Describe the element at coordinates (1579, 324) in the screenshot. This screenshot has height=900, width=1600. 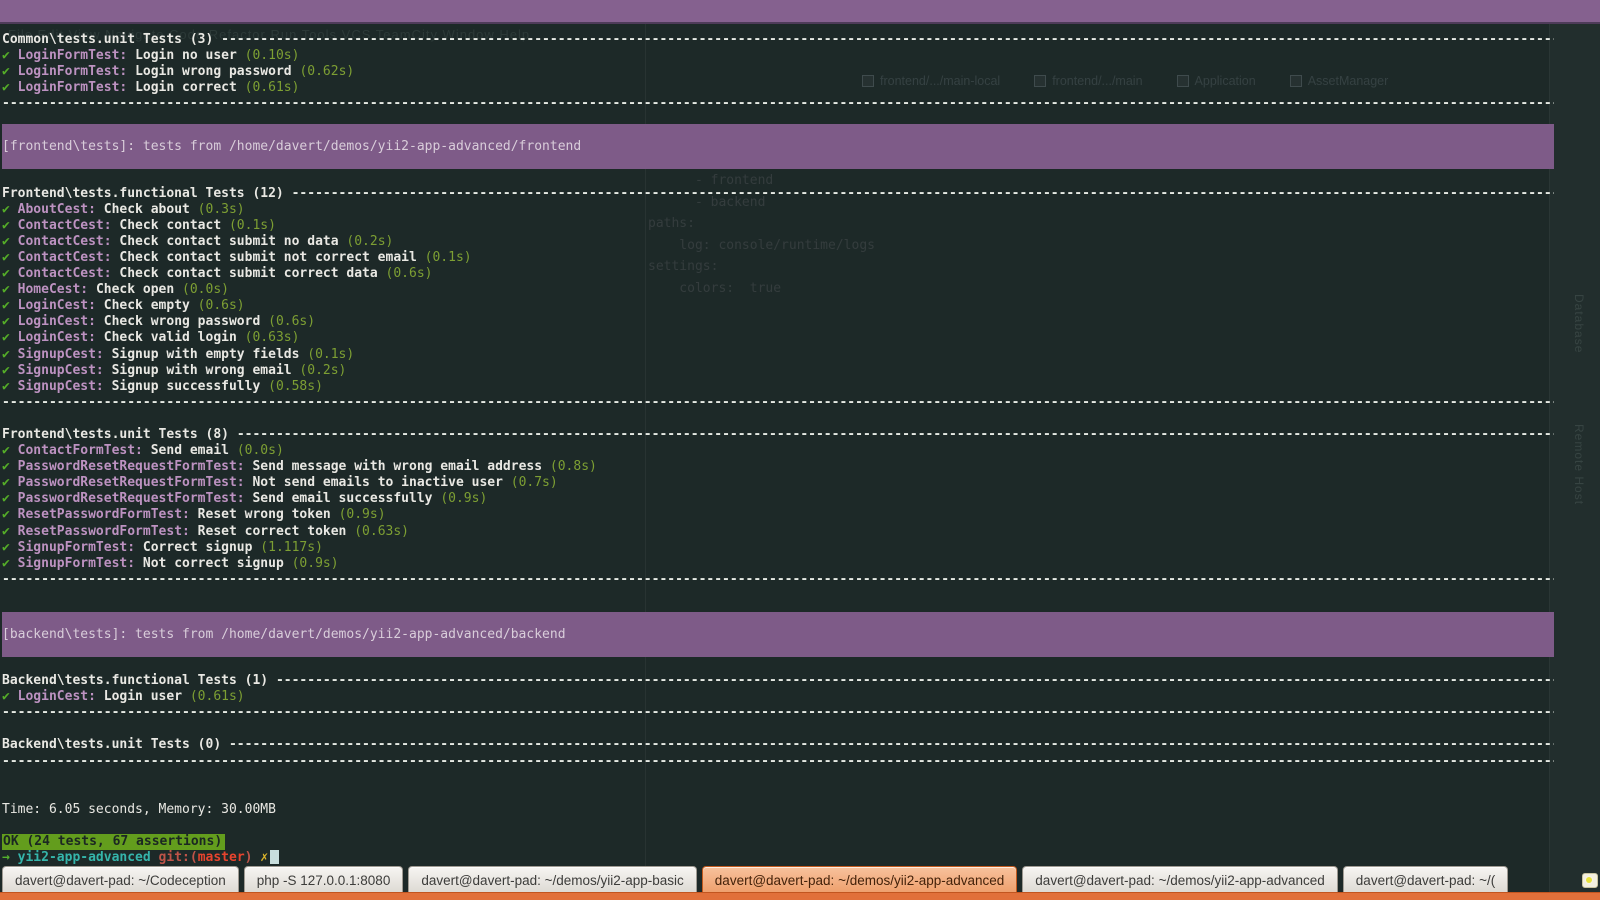
I see `ide-side-label-database: Database` at that location.